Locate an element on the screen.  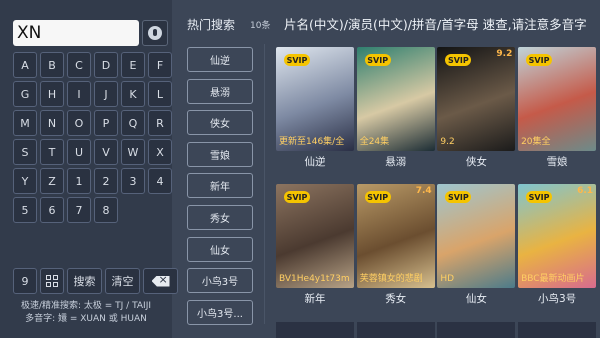
episode-label: 更新至146集/全 is located at coordinates (312, 142).